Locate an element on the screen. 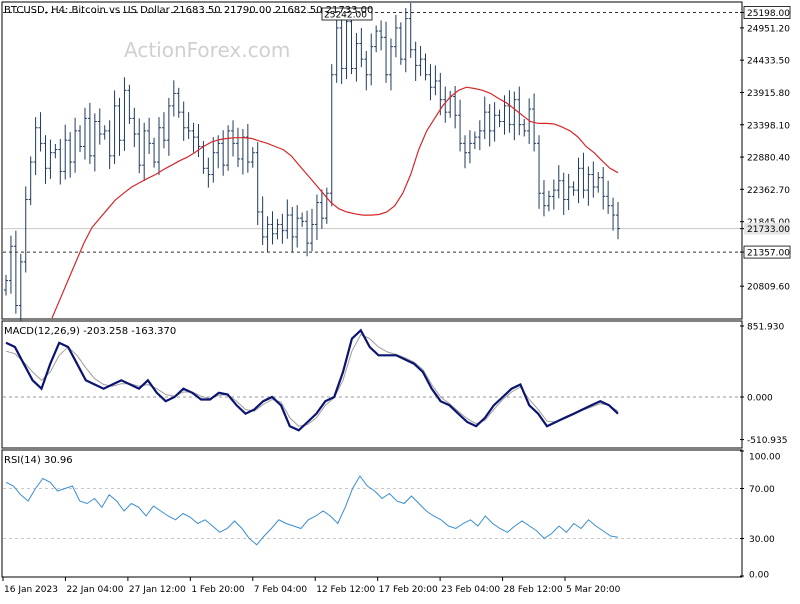 The height and width of the screenshot is (604, 800). price-axis-label: 22362.70 is located at coordinates (768, 191).